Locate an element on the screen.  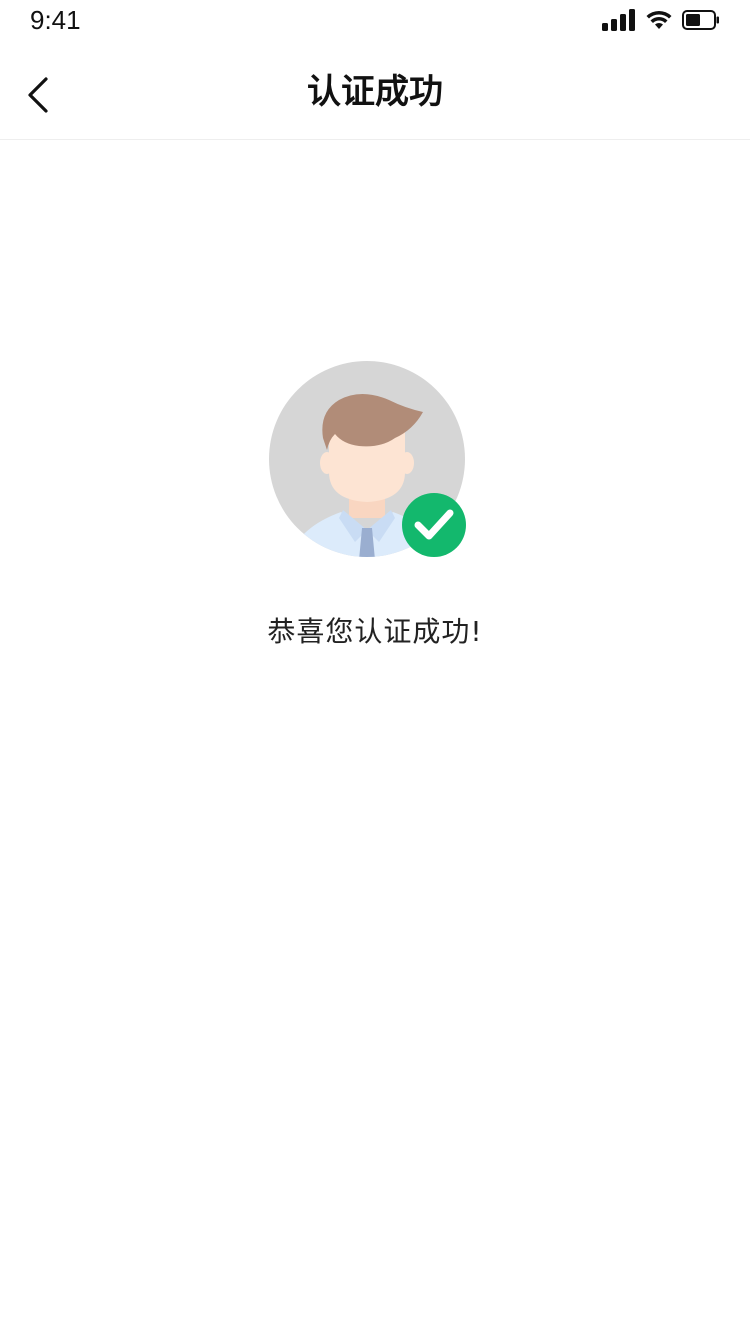
page-title: 认证成功 is located at coordinates (375, 92).